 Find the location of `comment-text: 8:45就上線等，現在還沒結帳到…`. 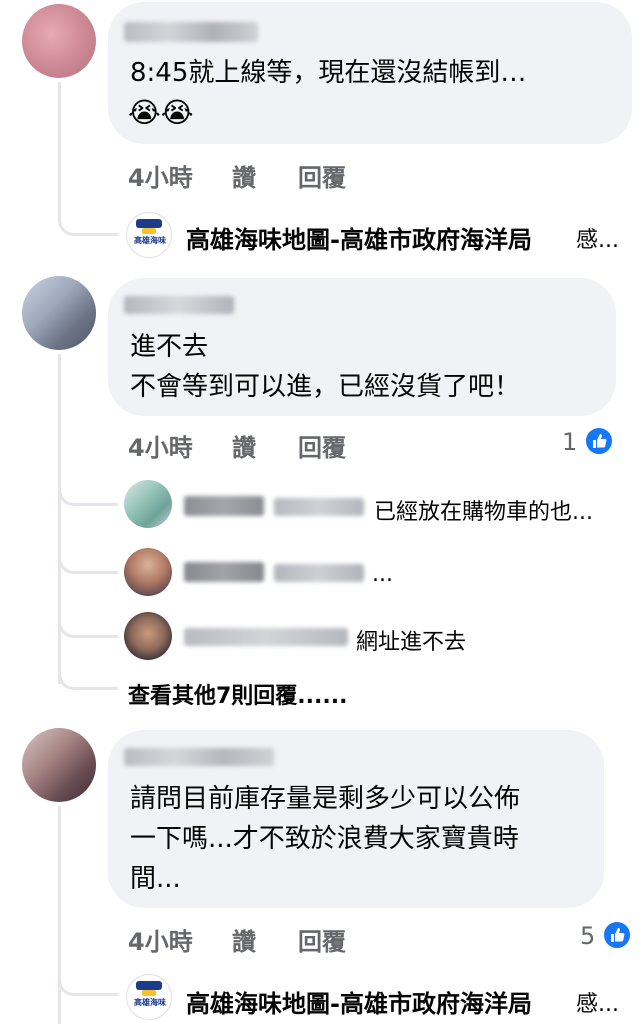

comment-text: 8:45就上線等，現在還沒結帳到… is located at coordinates (328, 73).